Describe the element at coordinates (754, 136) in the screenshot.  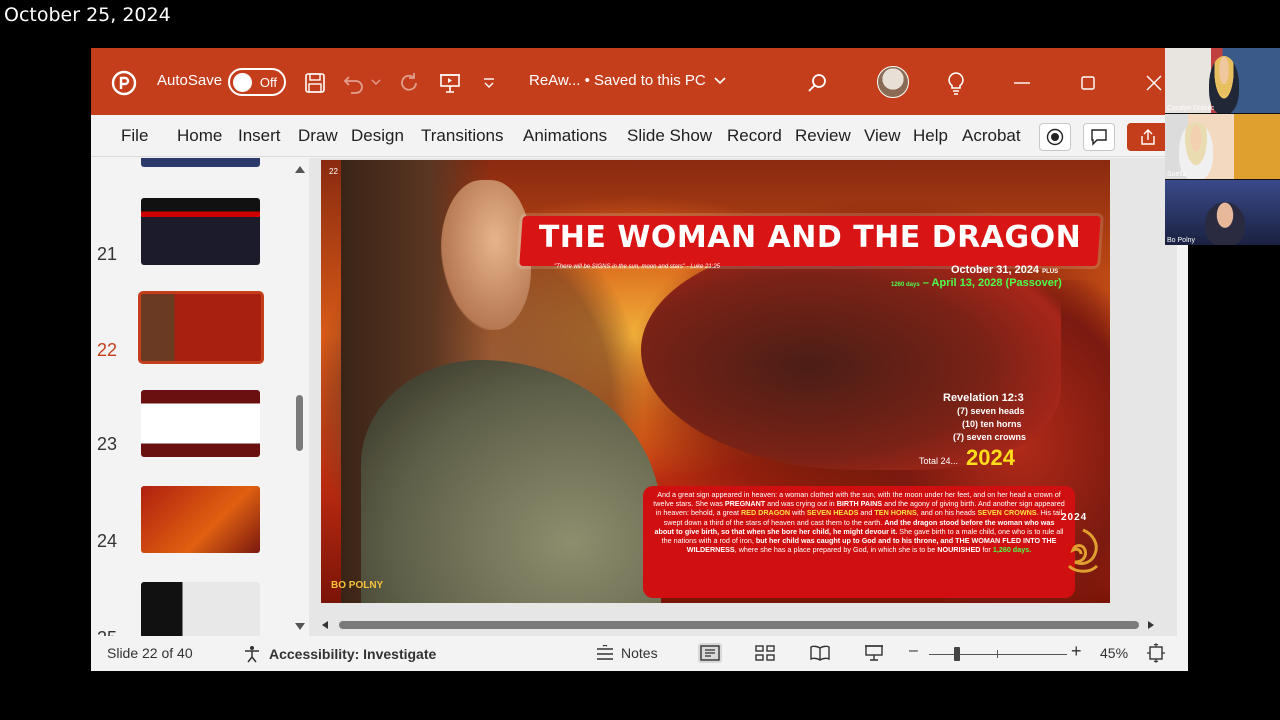
I see `tab-record: Record` at that location.